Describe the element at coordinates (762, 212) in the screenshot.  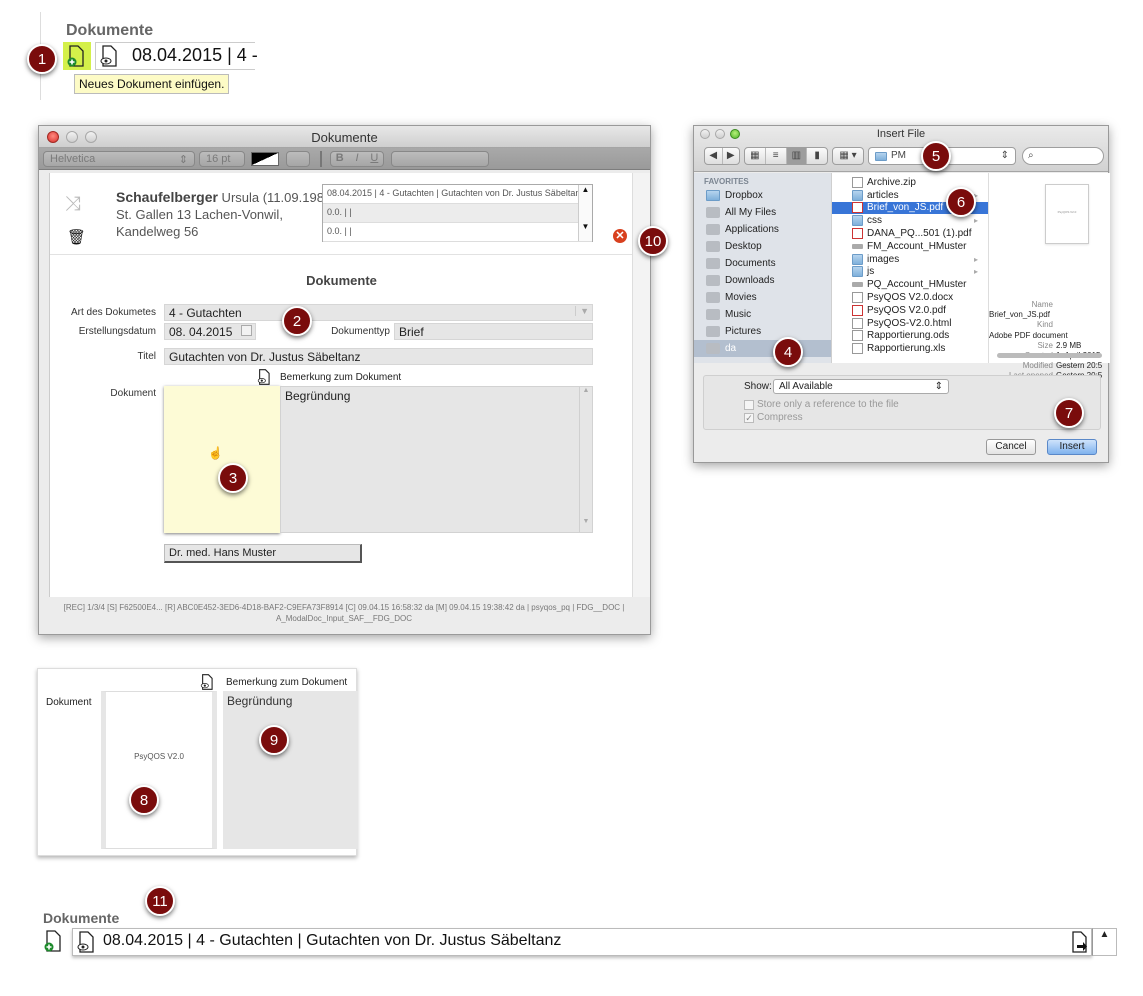
I see `sidebar-item-all-my-files: All My Files` at that location.